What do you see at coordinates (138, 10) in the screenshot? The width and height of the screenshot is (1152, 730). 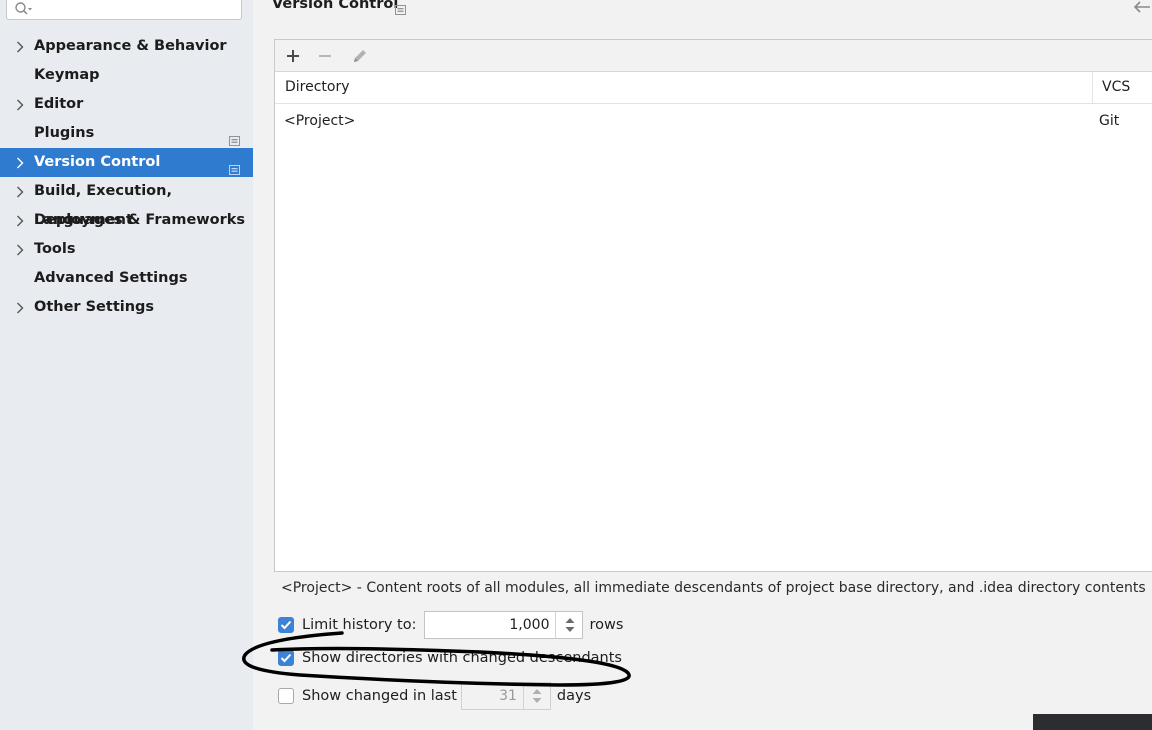 I see `search-input` at bounding box center [138, 10].